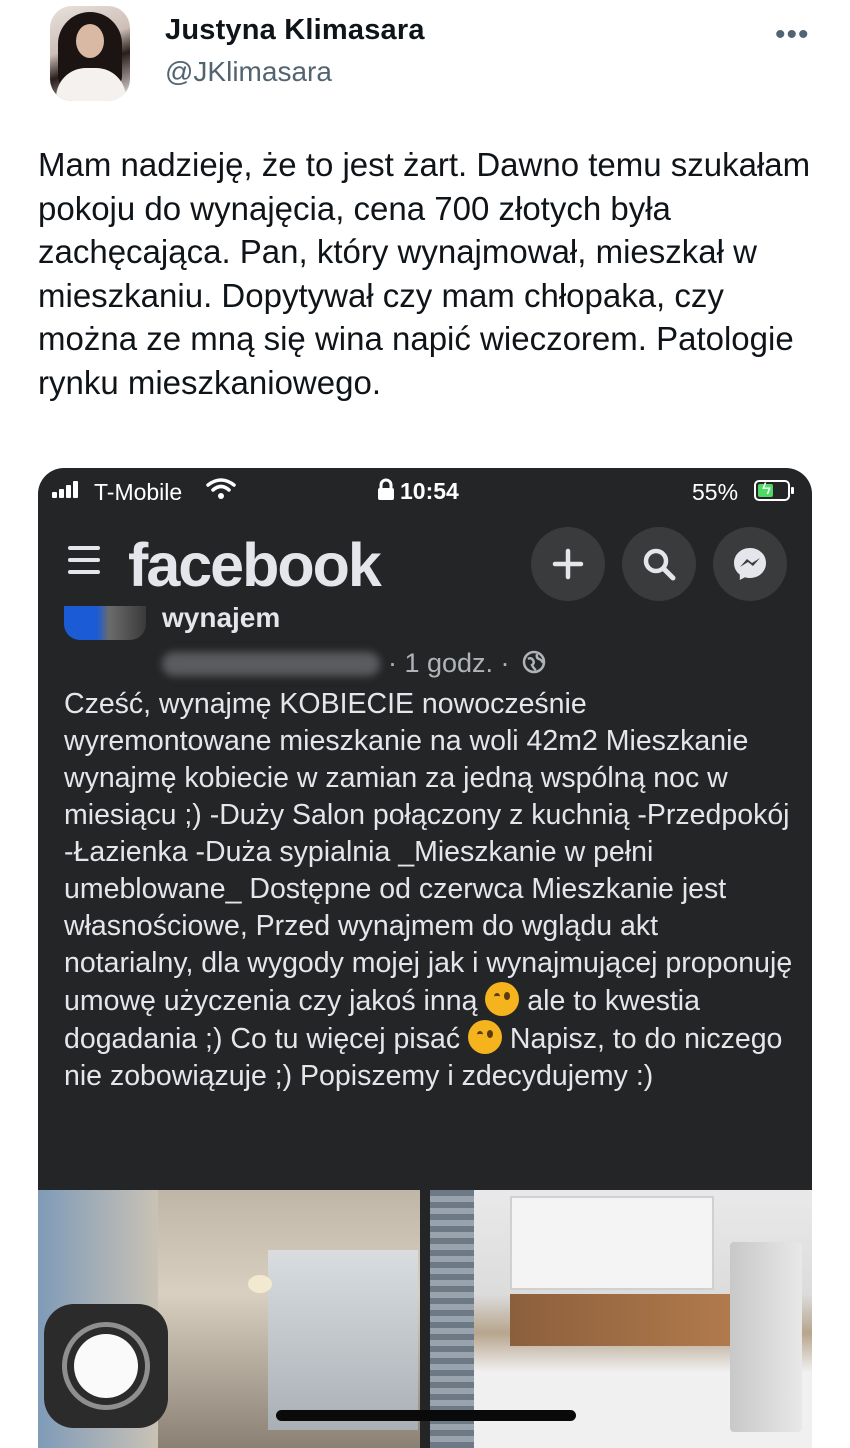  What do you see at coordinates (715, 492) in the screenshot?
I see `battery-percent: 55%` at bounding box center [715, 492].